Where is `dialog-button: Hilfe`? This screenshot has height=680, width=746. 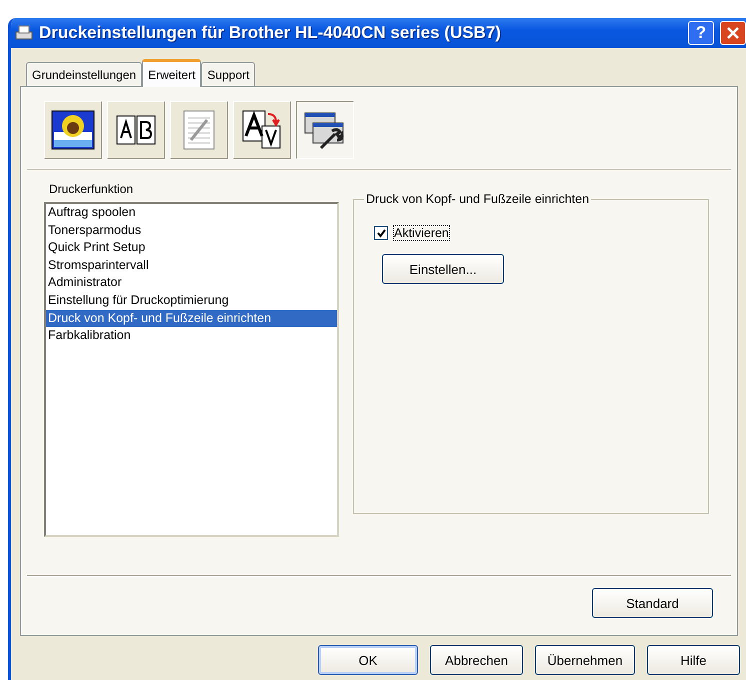
dialog-button: Hilfe is located at coordinates (693, 660).